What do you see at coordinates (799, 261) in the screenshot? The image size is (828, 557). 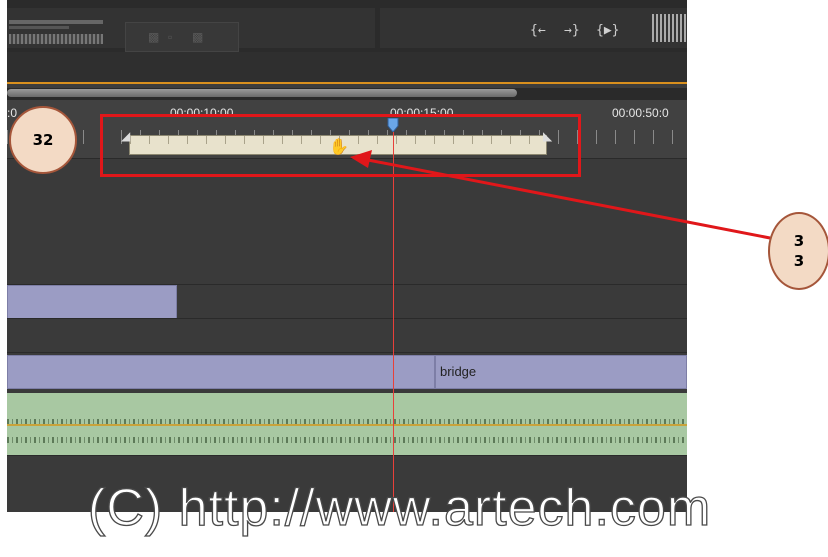 I see `callout-33-line2: 3` at bounding box center [799, 261].